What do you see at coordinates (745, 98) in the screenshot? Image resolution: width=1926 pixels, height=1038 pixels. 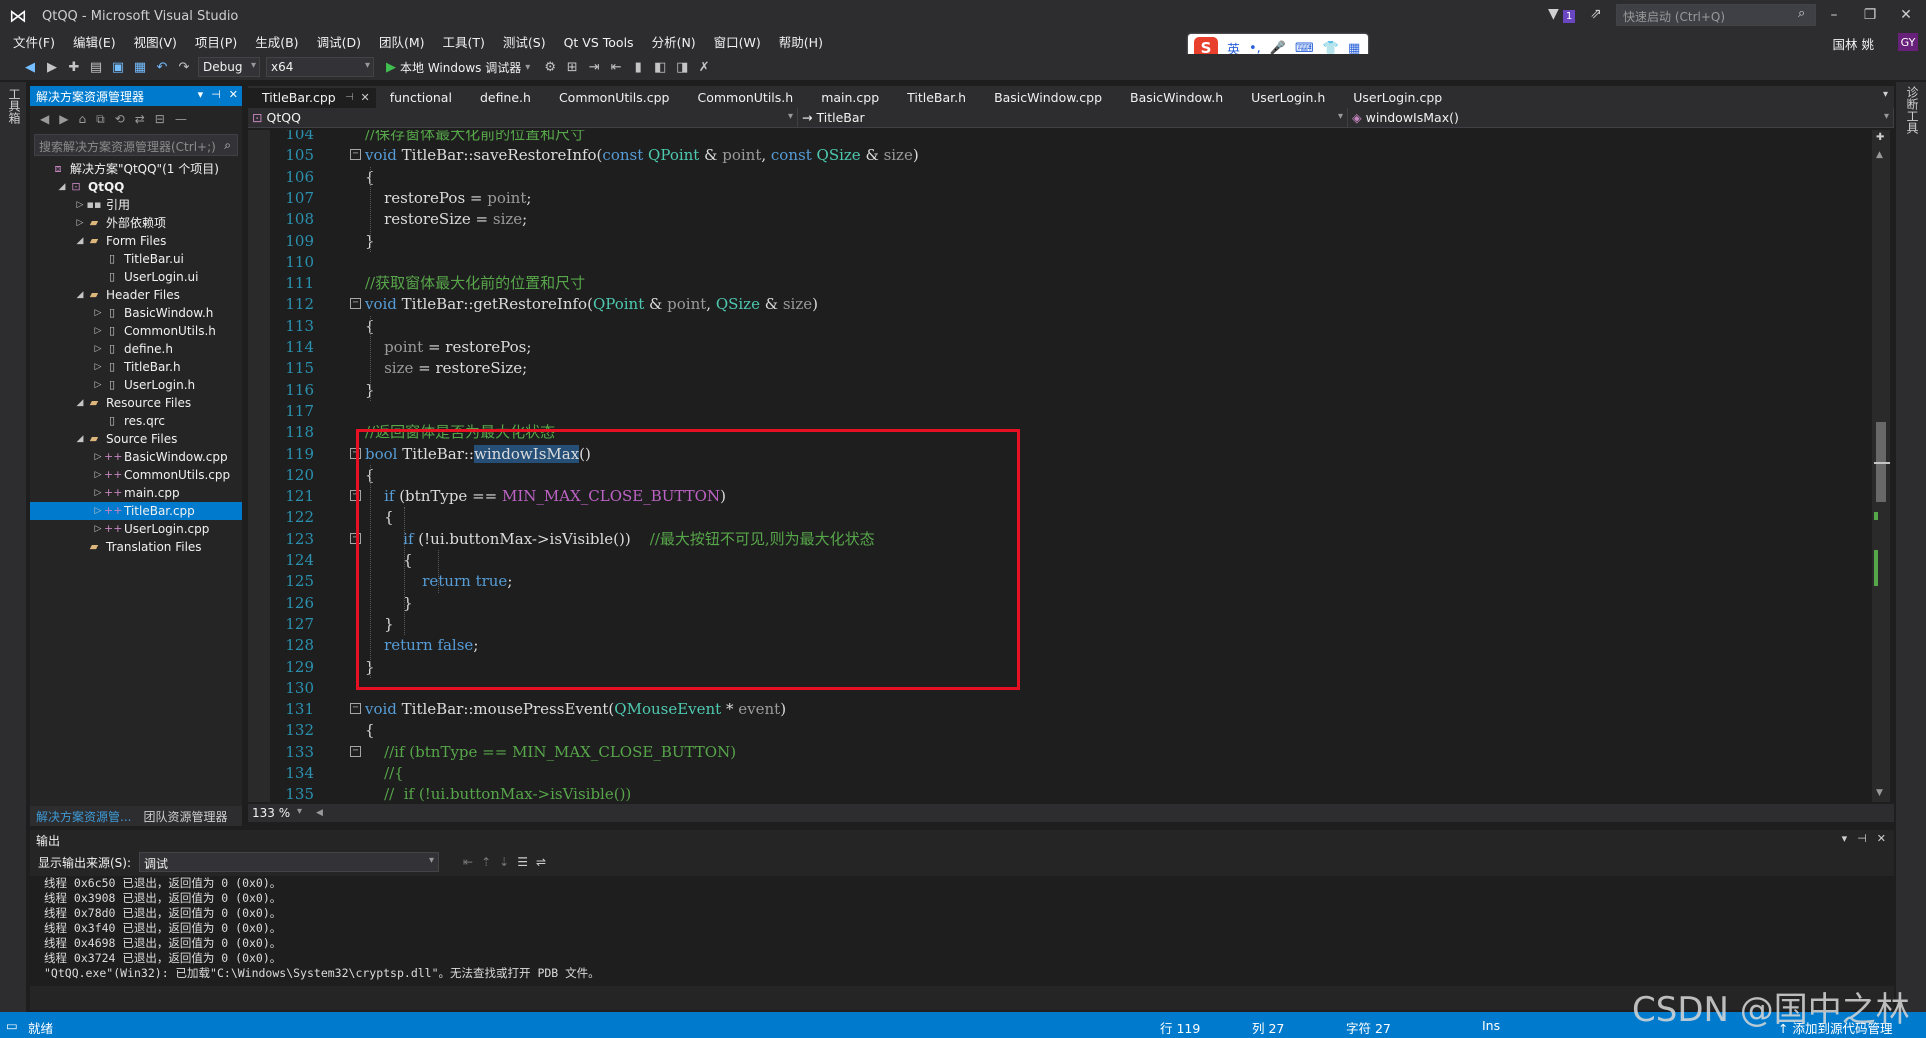 I see `doc-tab: CommonUtils.h` at bounding box center [745, 98].